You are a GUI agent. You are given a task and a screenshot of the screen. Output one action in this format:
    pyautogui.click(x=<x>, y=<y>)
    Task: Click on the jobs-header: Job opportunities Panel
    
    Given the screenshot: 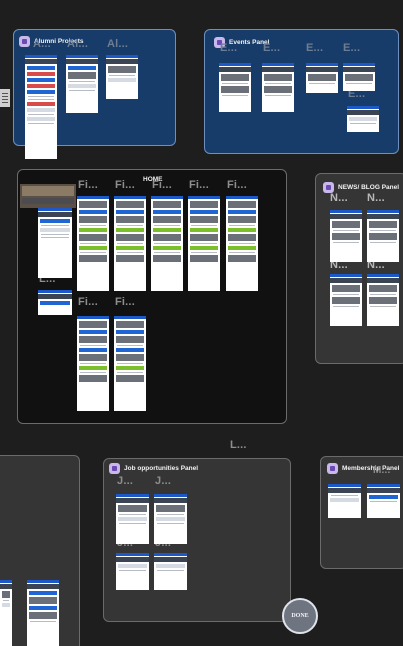 What is the action you would take?
    pyautogui.click(x=153, y=468)
    